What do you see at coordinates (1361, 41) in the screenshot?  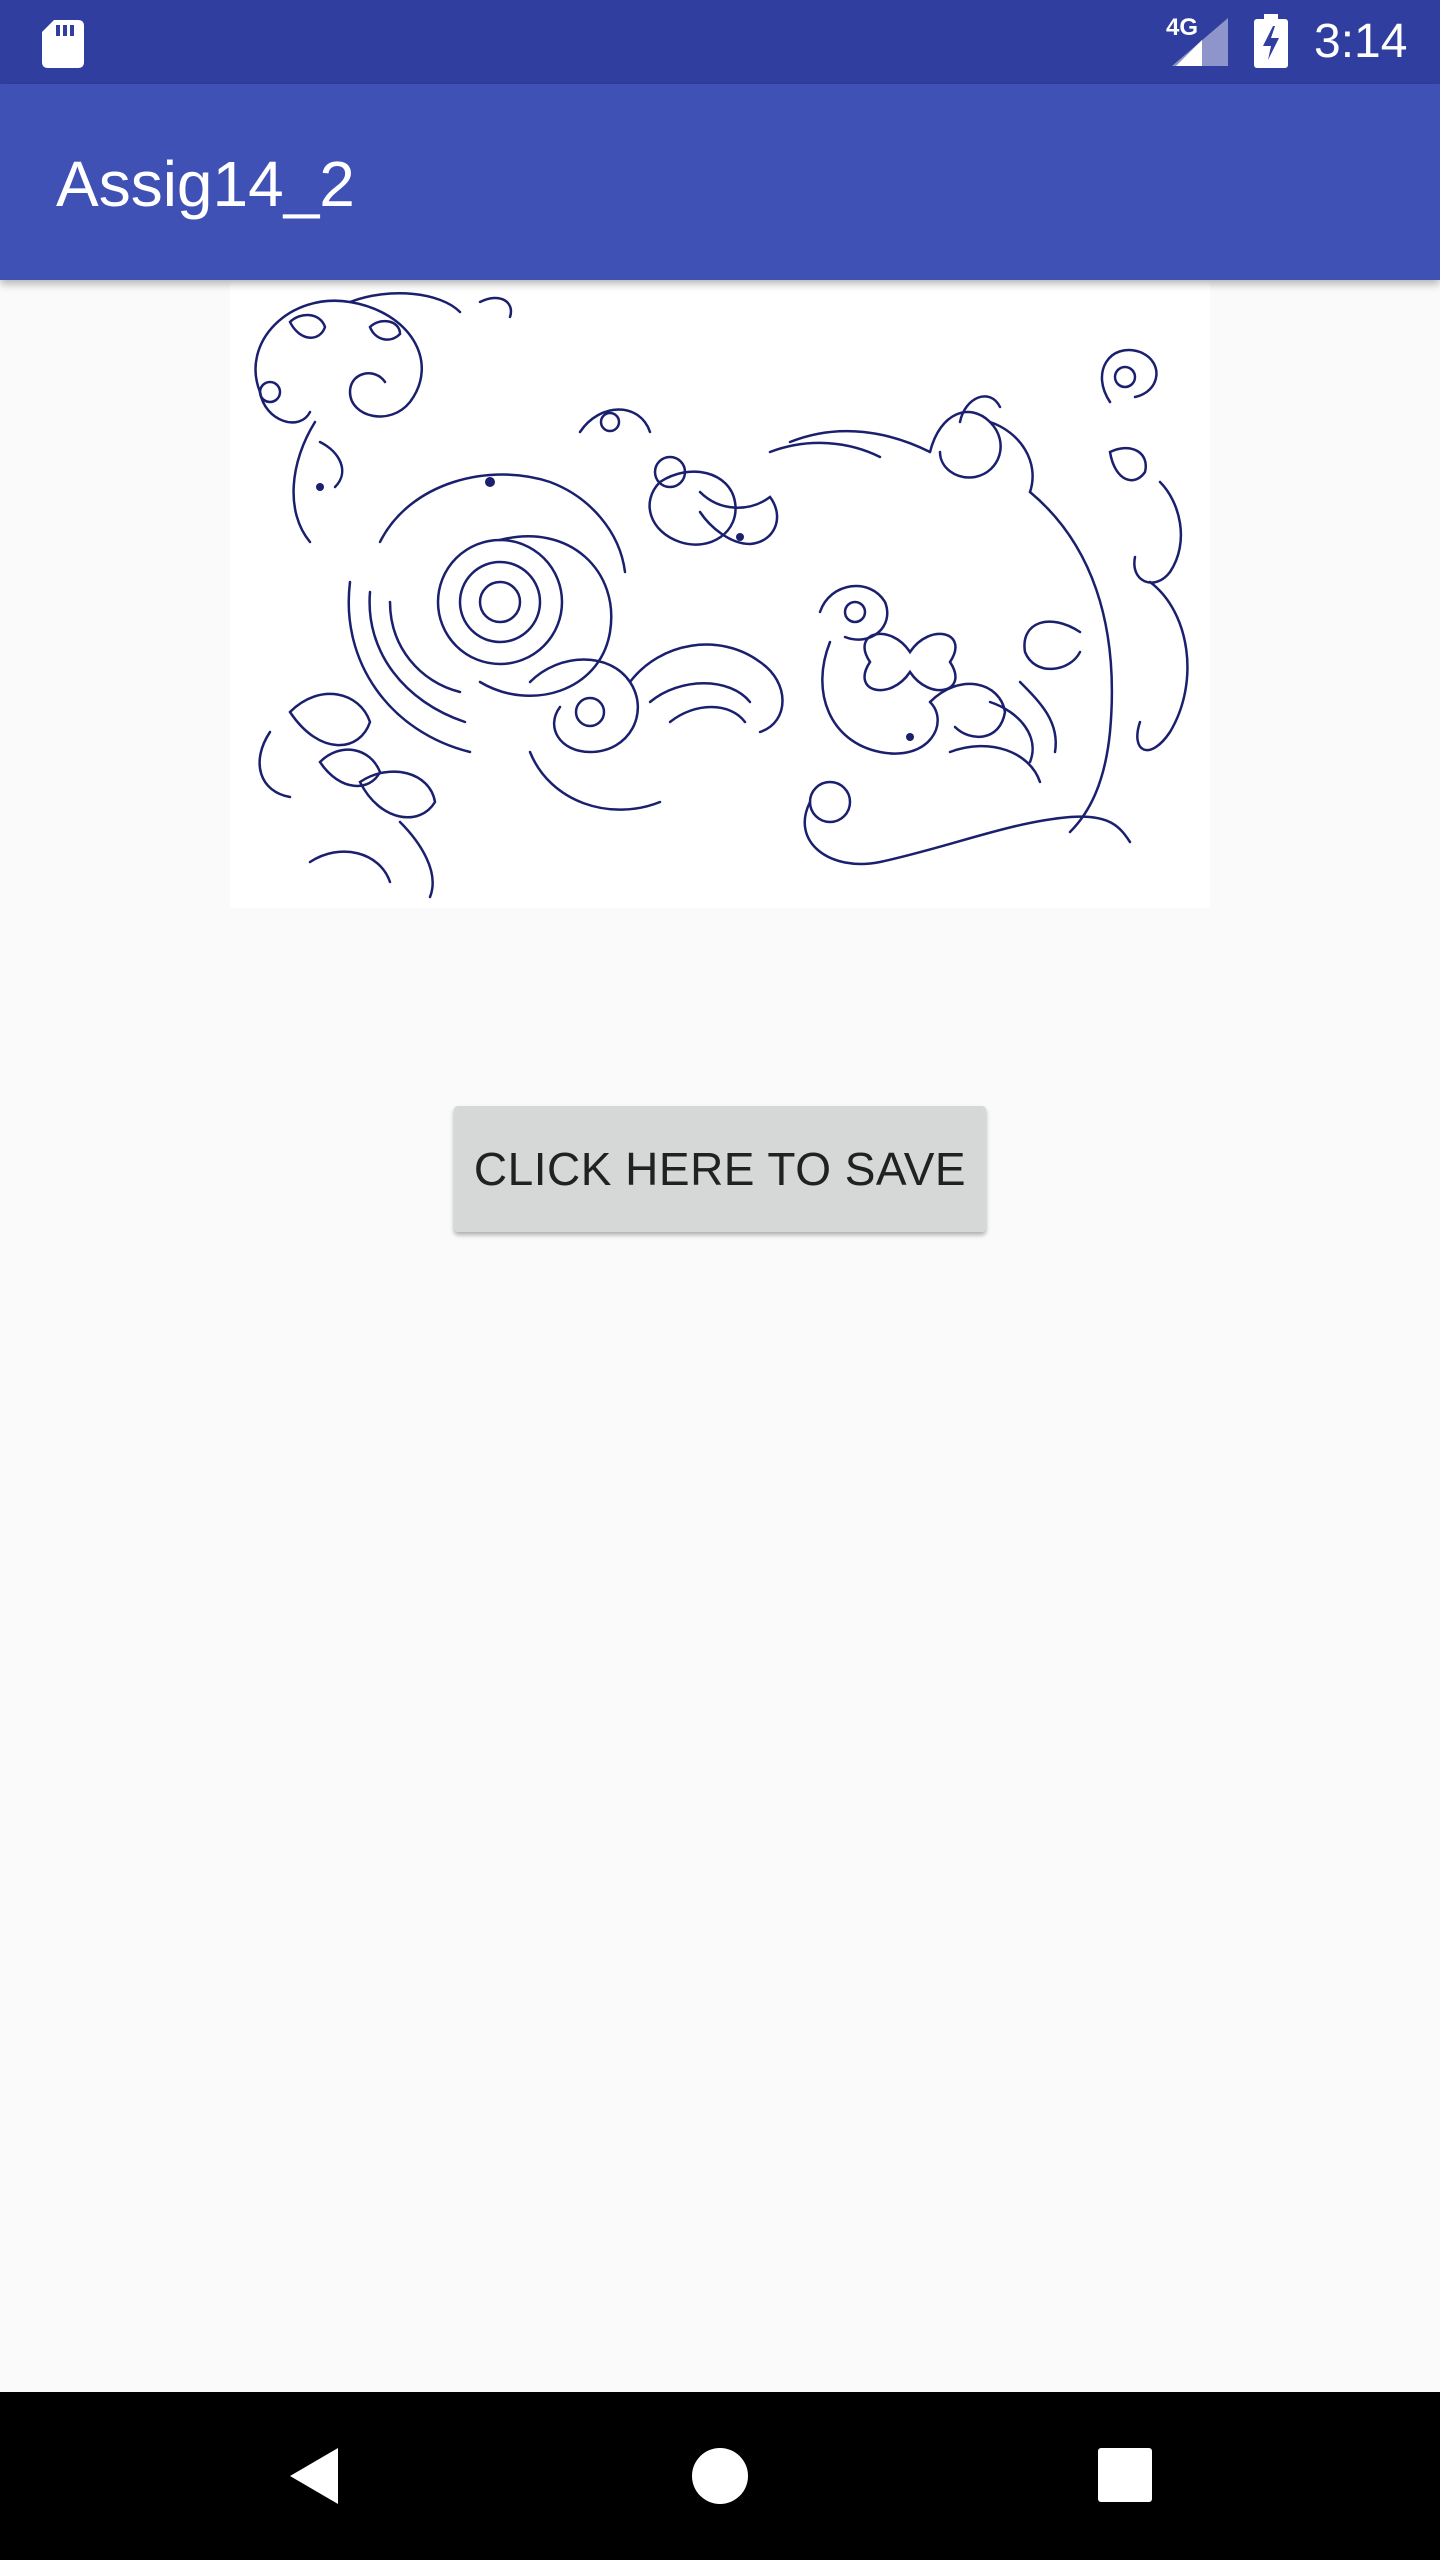 I see `status-clock: 3:14` at bounding box center [1361, 41].